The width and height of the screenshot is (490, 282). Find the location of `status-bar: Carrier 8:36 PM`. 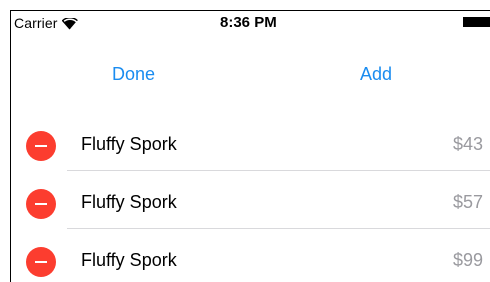

status-bar: Carrier 8:36 PM is located at coordinates (250, 22).